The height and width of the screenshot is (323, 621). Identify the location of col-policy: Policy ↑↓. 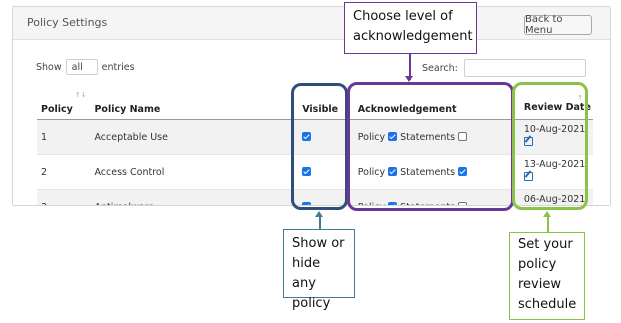
(64, 102).